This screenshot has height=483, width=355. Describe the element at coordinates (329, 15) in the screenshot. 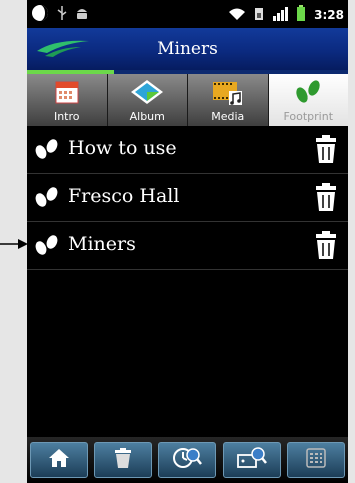

I see `status-time: 3:28` at that location.